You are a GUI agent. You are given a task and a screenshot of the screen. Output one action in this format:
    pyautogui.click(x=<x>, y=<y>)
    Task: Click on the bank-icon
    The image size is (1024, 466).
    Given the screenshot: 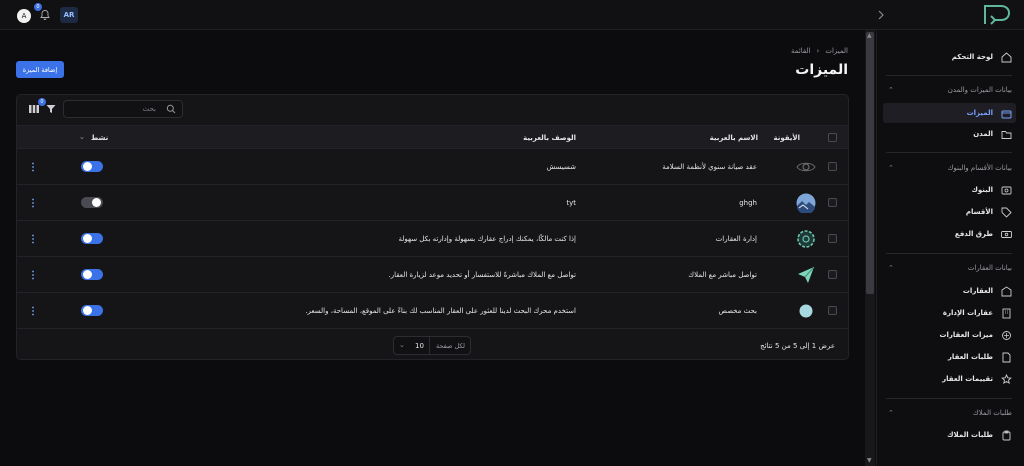 What is the action you would take?
    pyautogui.click(x=1006, y=190)
    